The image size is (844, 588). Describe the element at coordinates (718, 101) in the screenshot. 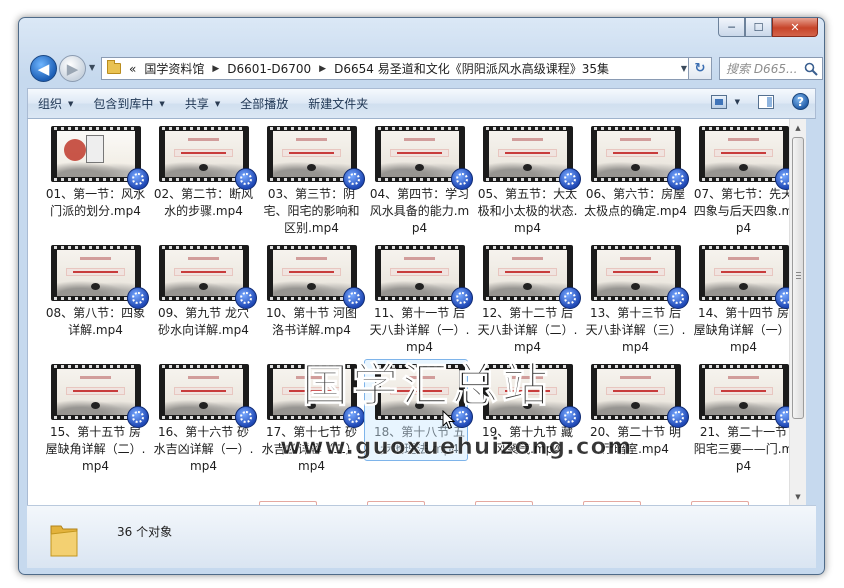

I see `change-view-icon` at that location.